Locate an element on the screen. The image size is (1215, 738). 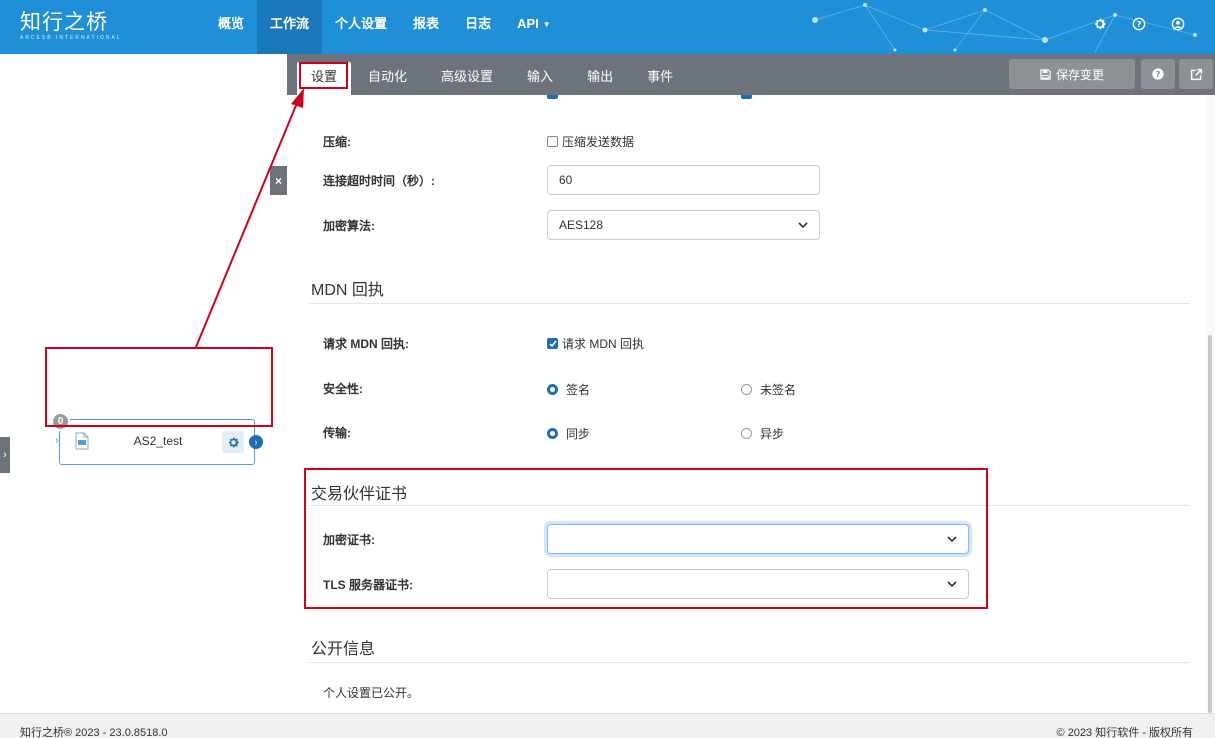
footer-version: 知行之桥® 2023 - 23.0.8518.0 is located at coordinates (94, 732).